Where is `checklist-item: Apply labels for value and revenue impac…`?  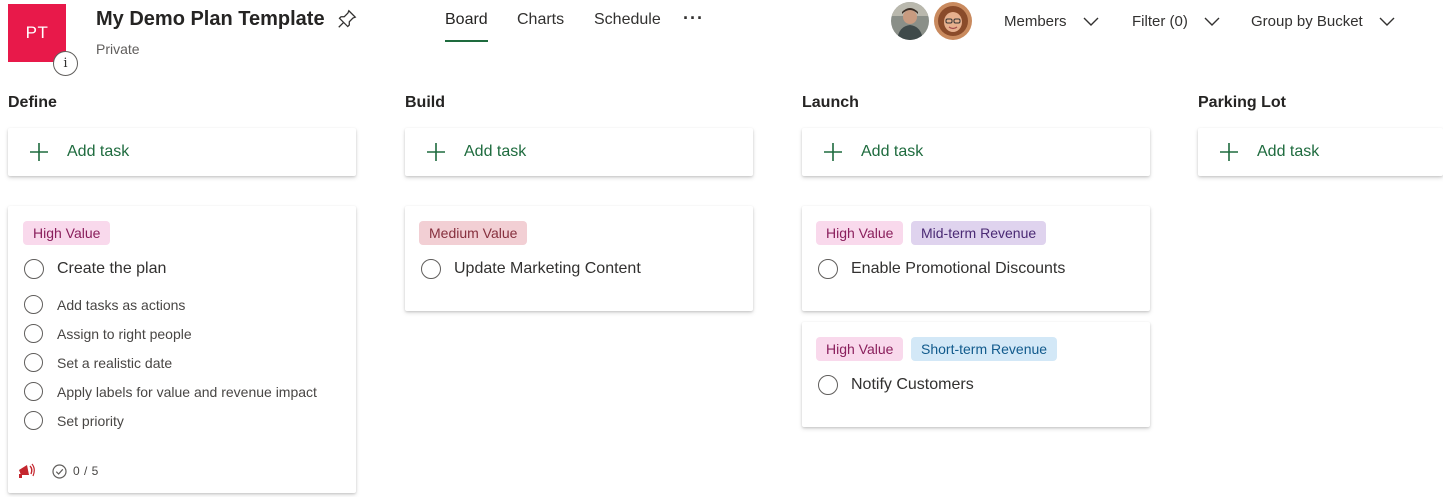
checklist-item: Apply labels for value and revenue impac… is located at coordinates (170, 391).